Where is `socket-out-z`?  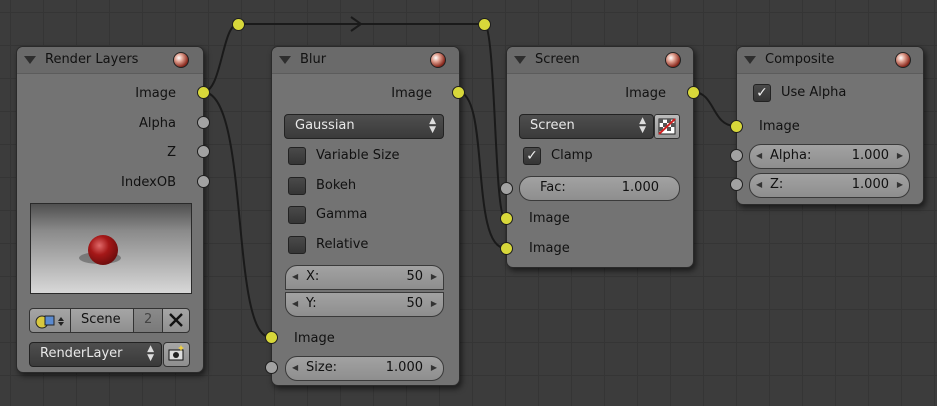 socket-out-z is located at coordinates (203, 151).